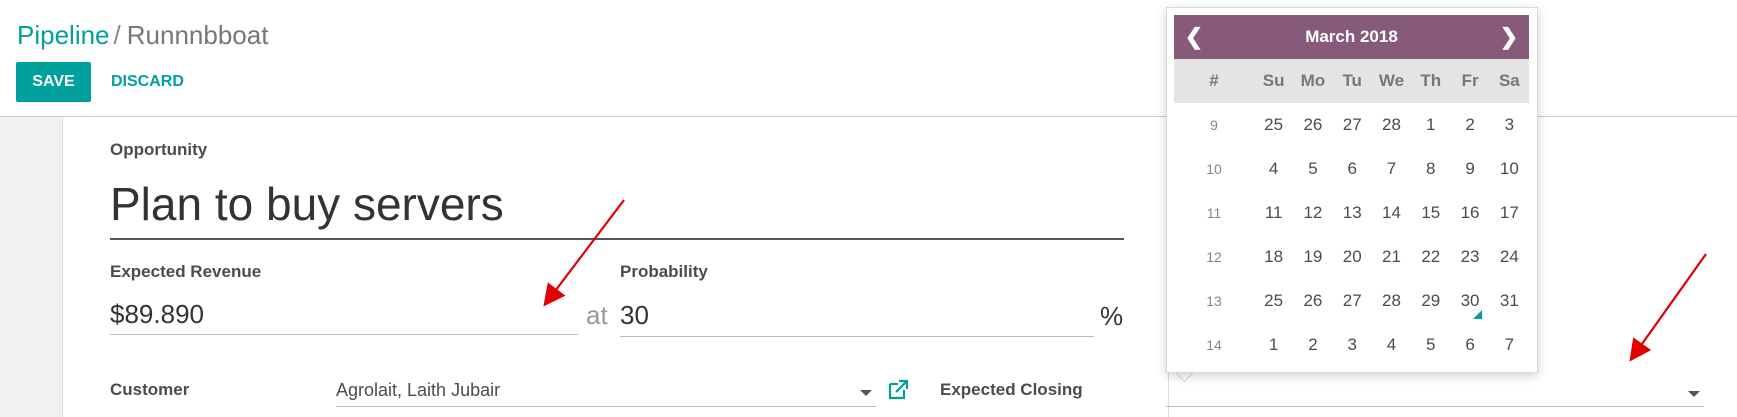 Image resolution: width=1737 pixels, height=417 pixels. What do you see at coordinates (597, 315) in the screenshot?
I see `at-text: at` at bounding box center [597, 315].